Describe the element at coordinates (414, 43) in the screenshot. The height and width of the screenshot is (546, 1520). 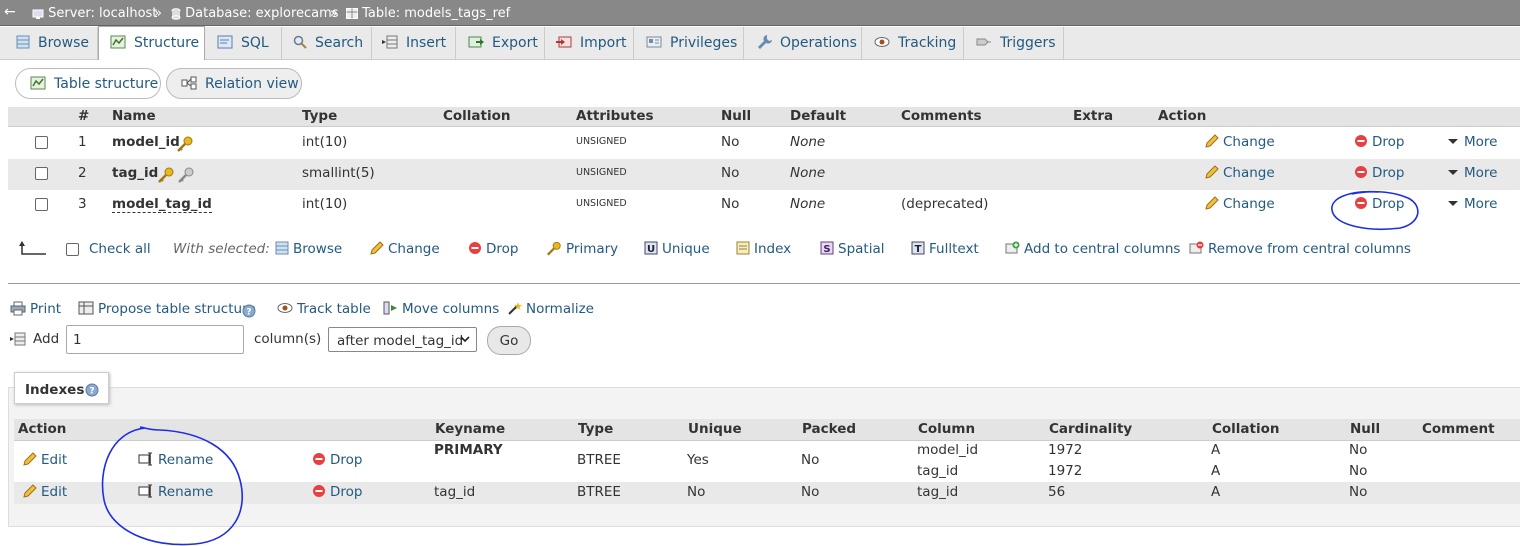
I see `tab-insert: Insert` at that location.